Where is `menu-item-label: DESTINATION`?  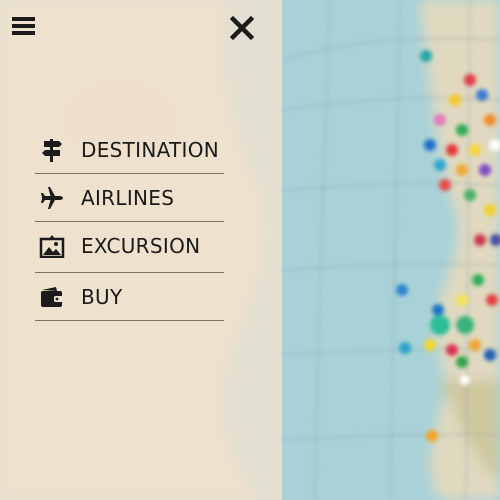
menu-item-label: DESTINATION is located at coordinates (150, 150).